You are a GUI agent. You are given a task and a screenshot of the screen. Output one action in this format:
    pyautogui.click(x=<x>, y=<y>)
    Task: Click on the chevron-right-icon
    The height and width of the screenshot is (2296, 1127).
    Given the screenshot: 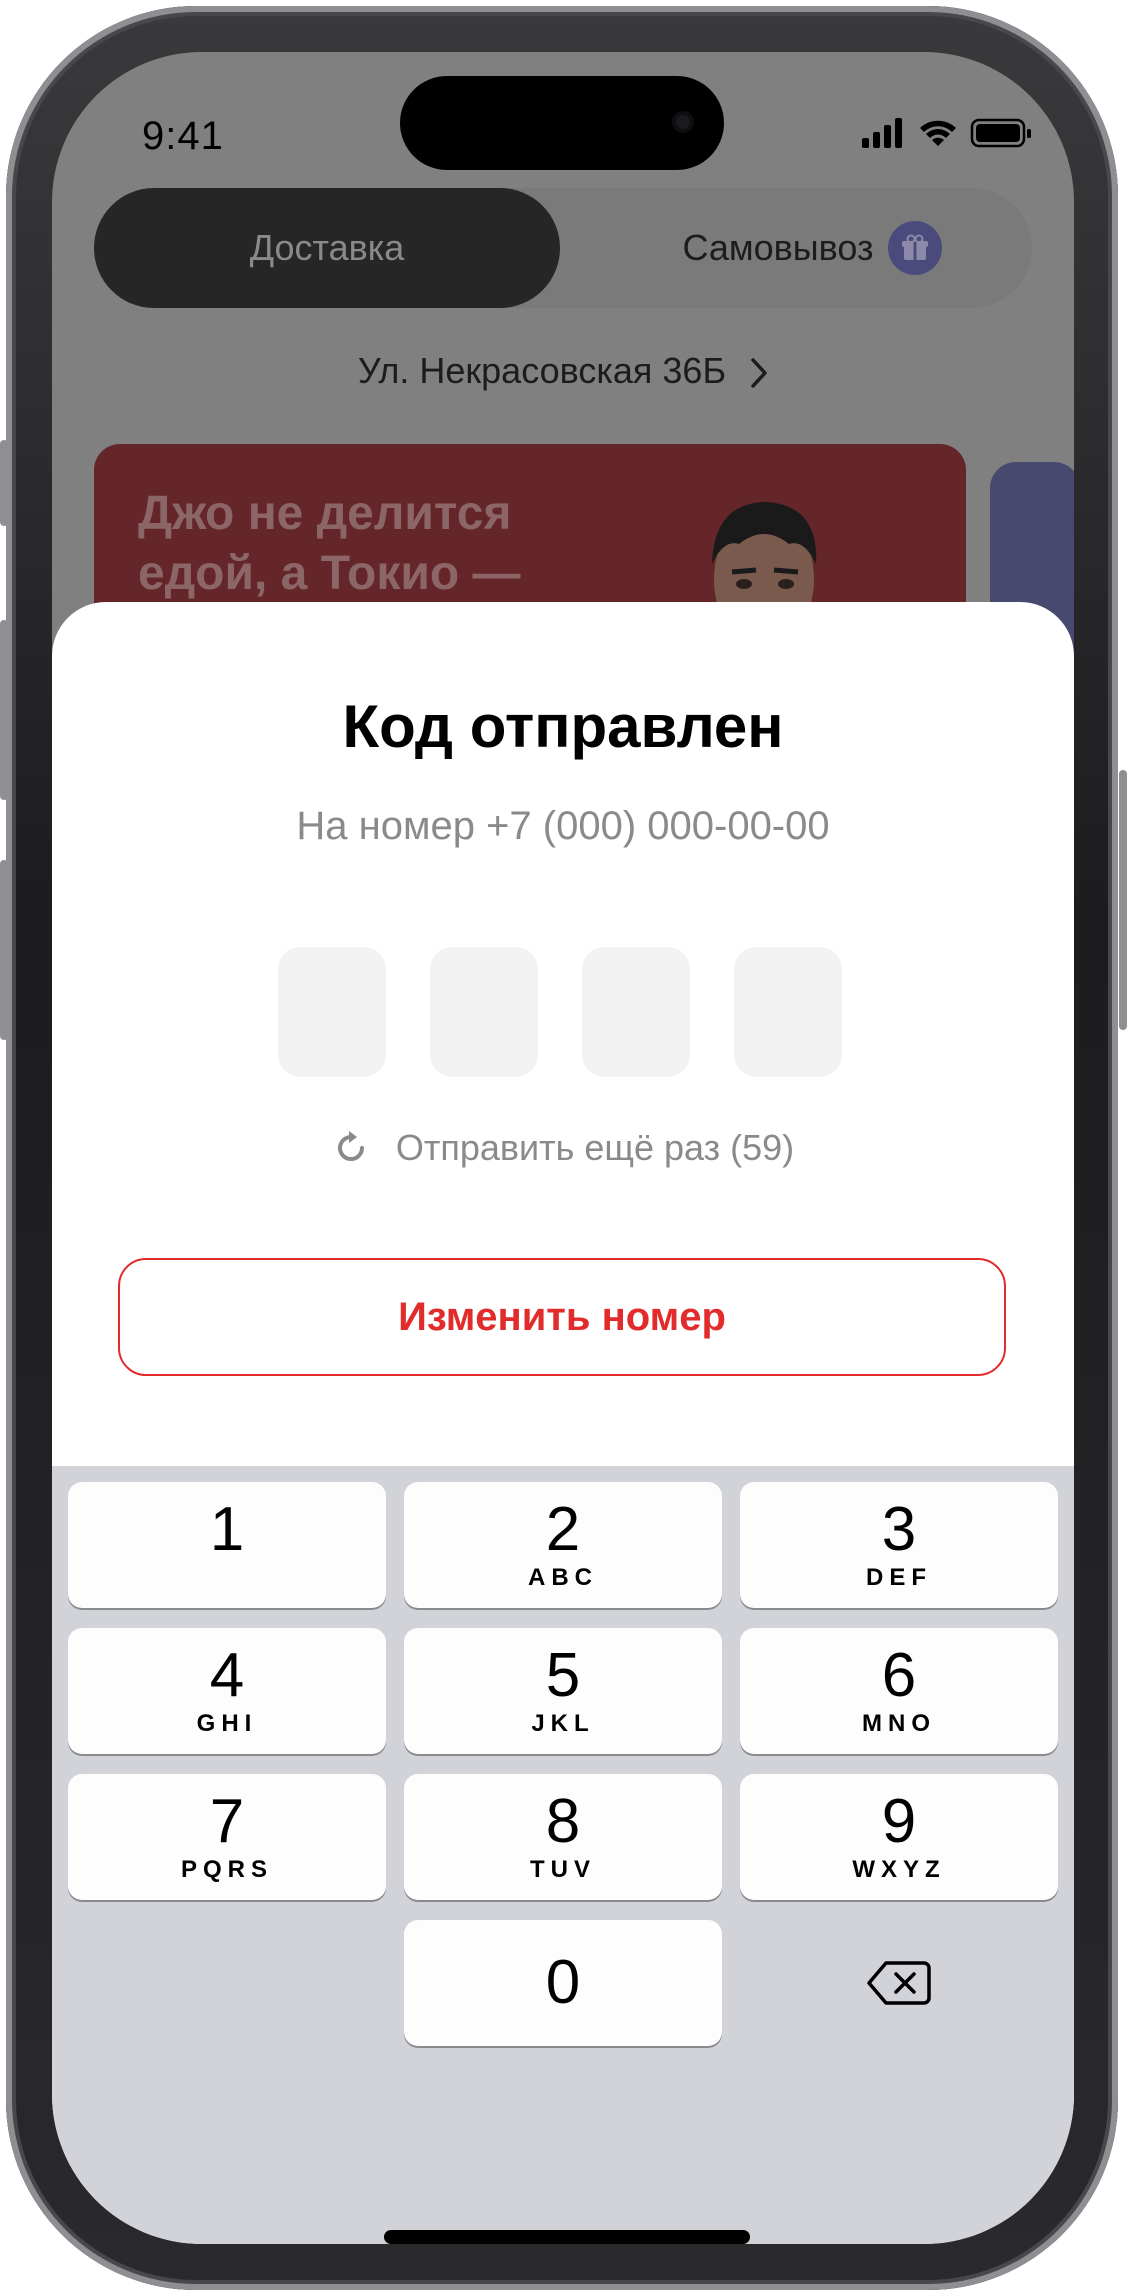 What is the action you would take?
    pyautogui.click(x=759, y=373)
    